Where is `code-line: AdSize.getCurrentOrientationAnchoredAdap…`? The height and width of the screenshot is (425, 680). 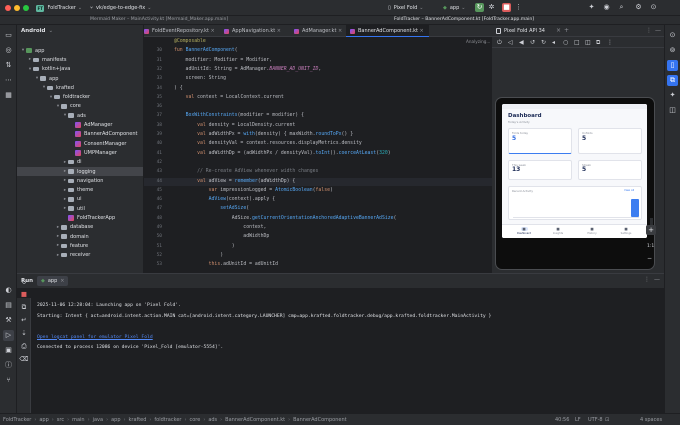 code-line: AdSize.getCurrentOrientationAnchoredAdap… is located at coordinates (285, 218).